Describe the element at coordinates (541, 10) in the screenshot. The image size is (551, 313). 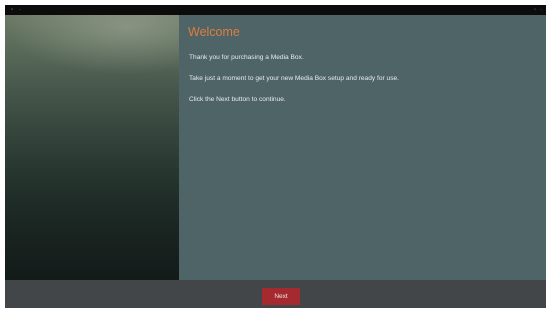
I see `clock-icon: ·` at that location.